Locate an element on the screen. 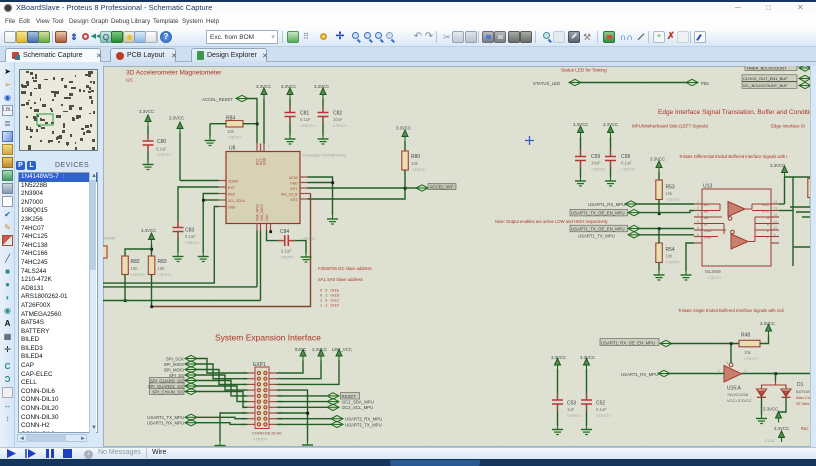 This screenshot has width=816, height=466. svg-text: C58 is located at coordinates (625, 157).